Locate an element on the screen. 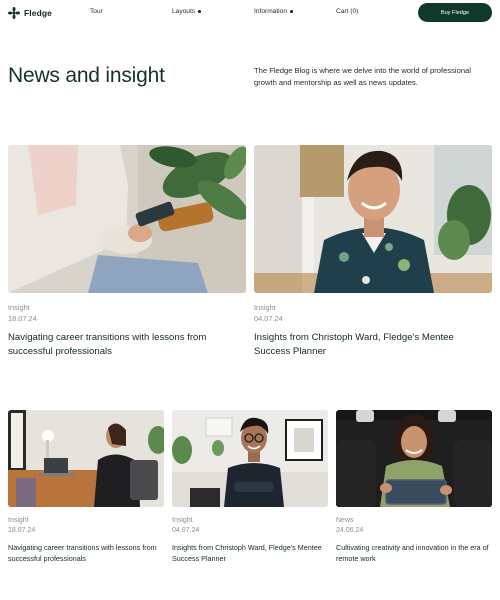 This screenshot has height=600, width=500. nav-link-information: Information is located at coordinates (273, 11).